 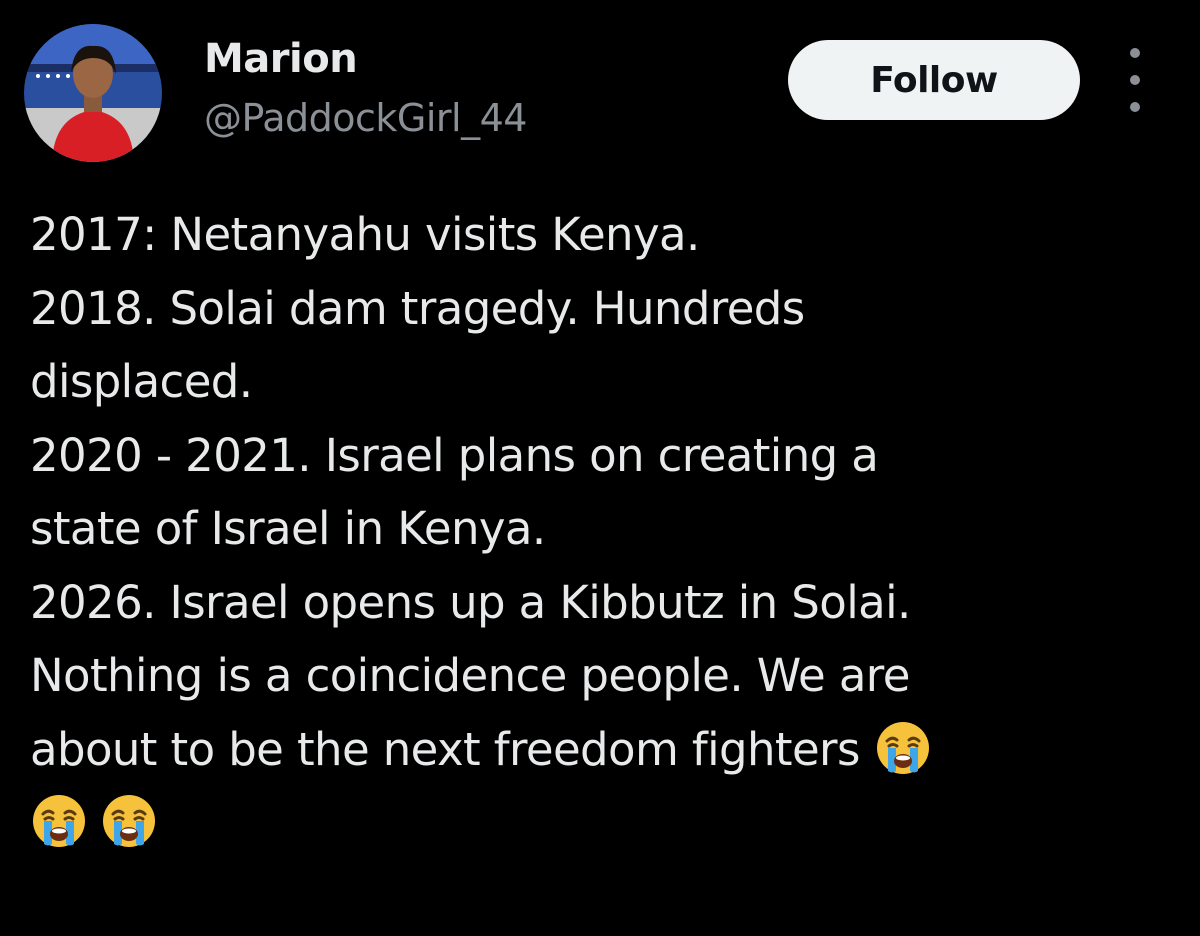 I want to click on tweet-line: 2020 - 2021. Israel plans on creating a, so click(x=454, y=455).